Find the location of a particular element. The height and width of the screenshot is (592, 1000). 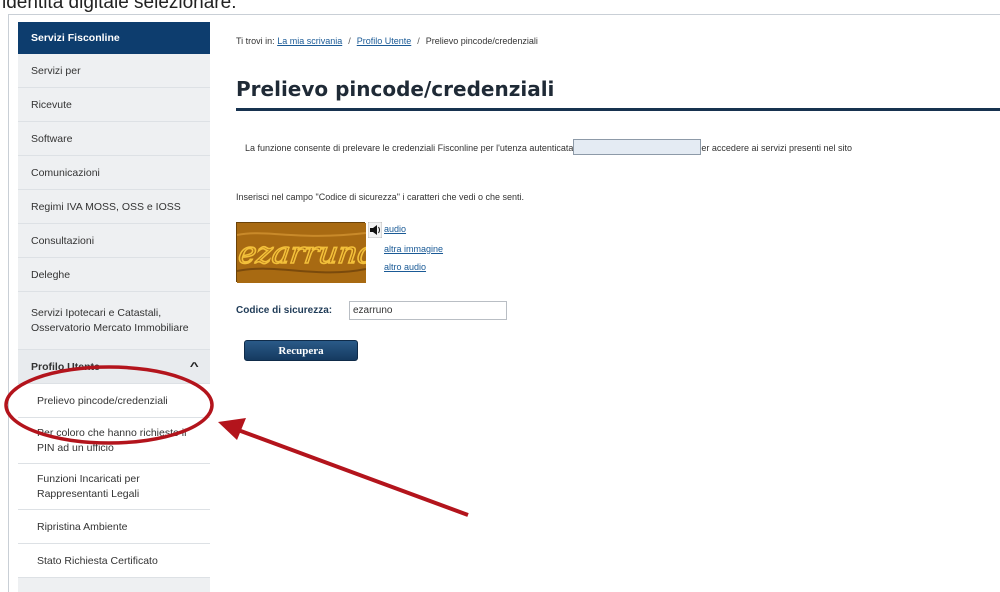

breadcrumb-current: Prelievo pincode/credenziali is located at coordinates (481, 41).